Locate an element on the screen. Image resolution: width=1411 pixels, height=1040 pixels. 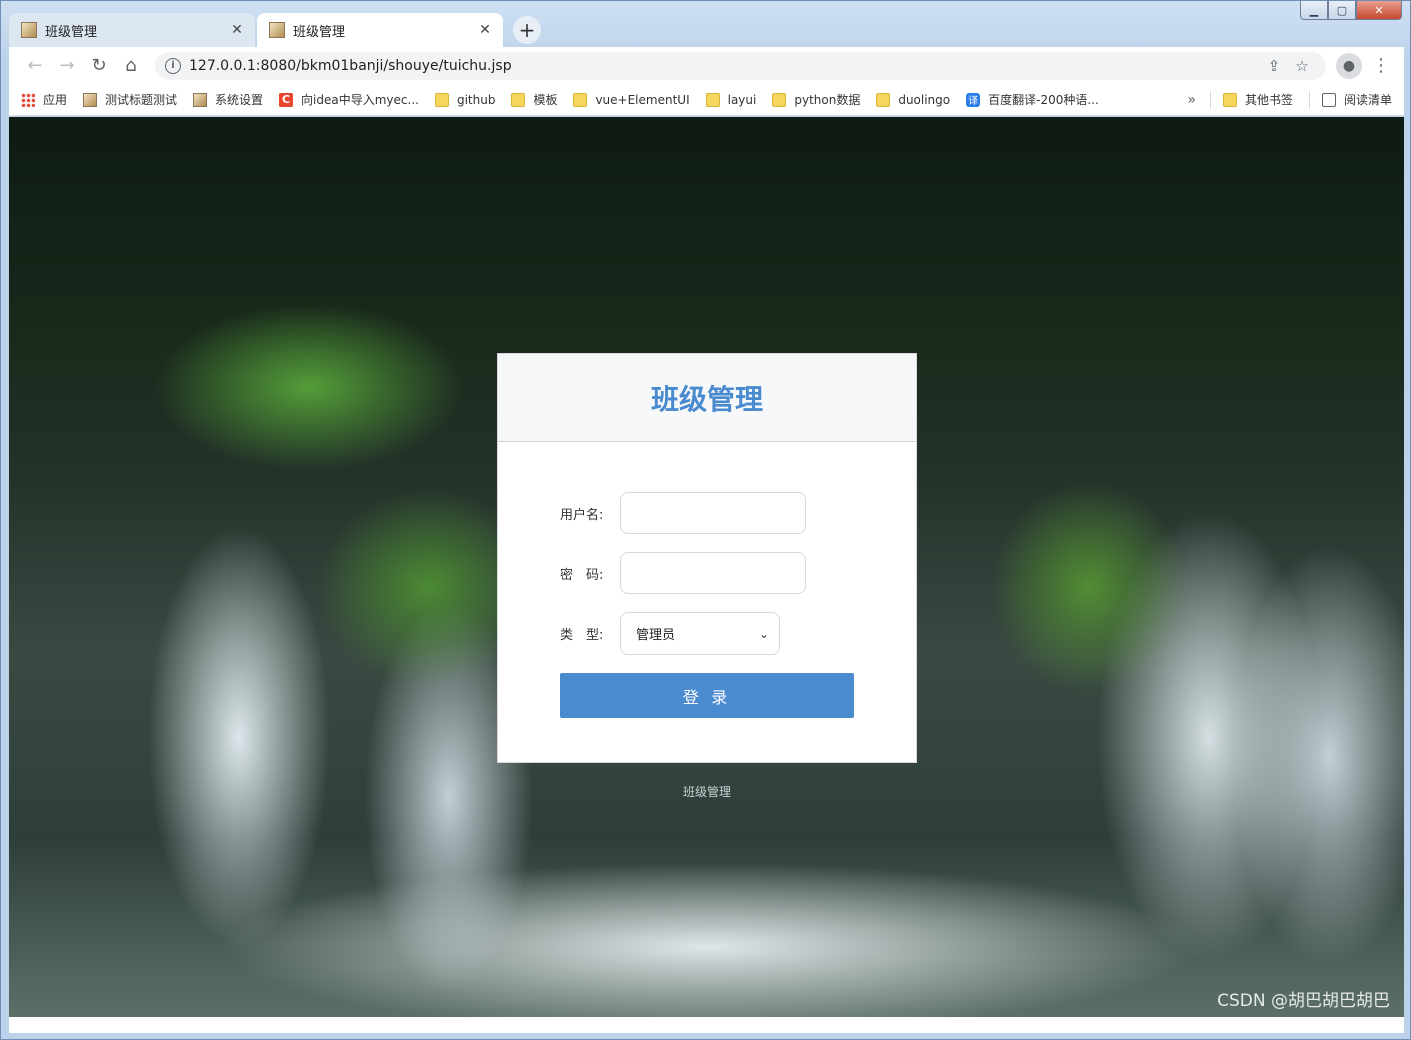
window-controls: ▁ ▢ ✕ is located at coordinates (1351, 11).